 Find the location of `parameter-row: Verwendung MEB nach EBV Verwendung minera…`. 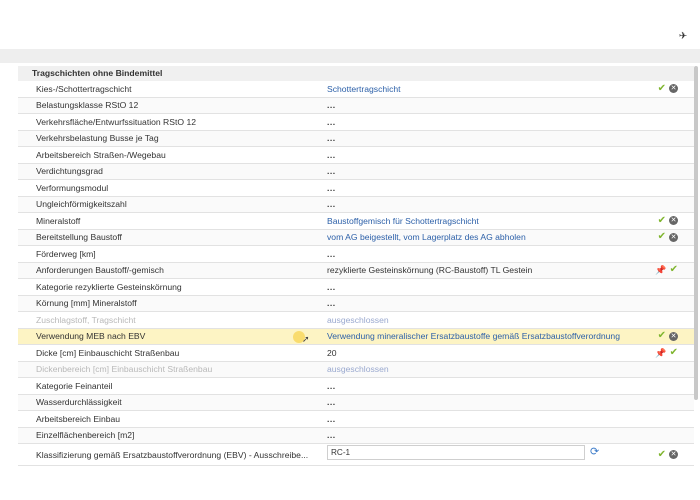

parameter-row: Verwendung MEB nach EBV Verwendung minera… is located at coordinates (356, 336).